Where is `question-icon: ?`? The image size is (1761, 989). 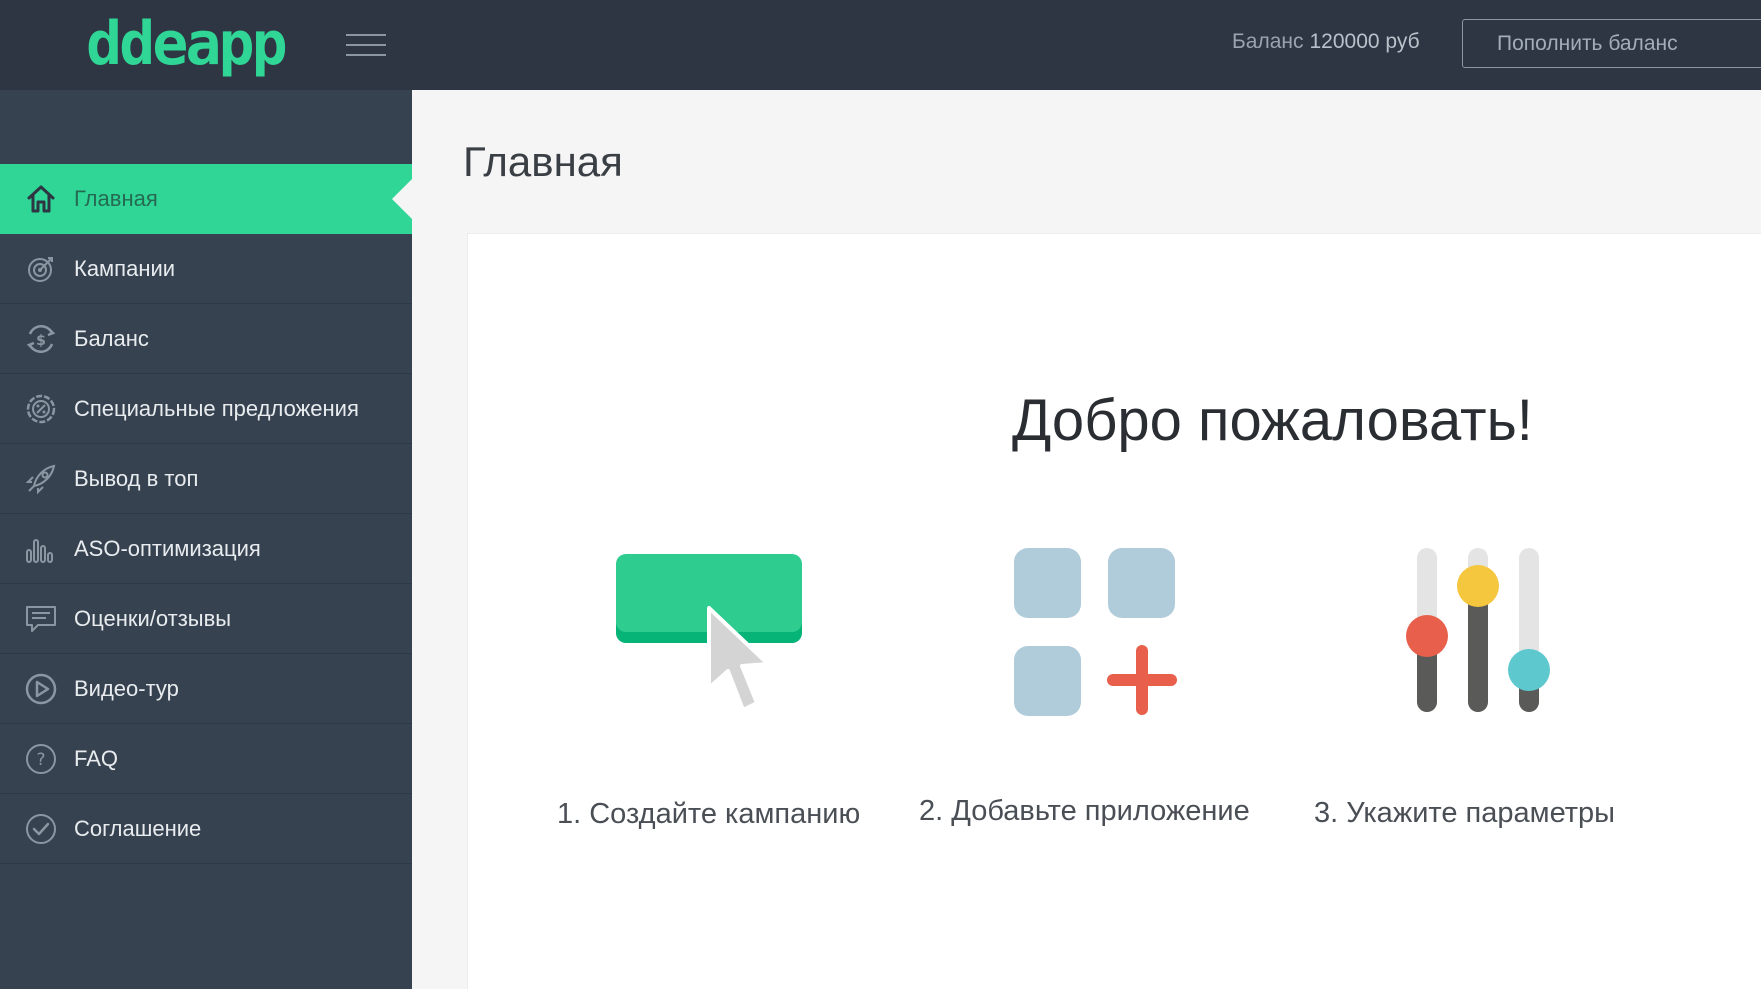 question-icon: ? is located at coordinates (41, 759).